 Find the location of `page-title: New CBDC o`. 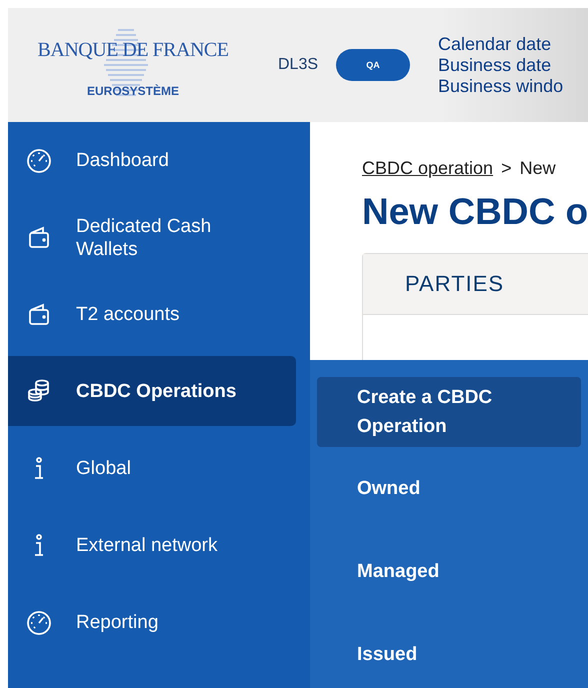

page-title: New CBDC o is located at coordinates (475, 212).